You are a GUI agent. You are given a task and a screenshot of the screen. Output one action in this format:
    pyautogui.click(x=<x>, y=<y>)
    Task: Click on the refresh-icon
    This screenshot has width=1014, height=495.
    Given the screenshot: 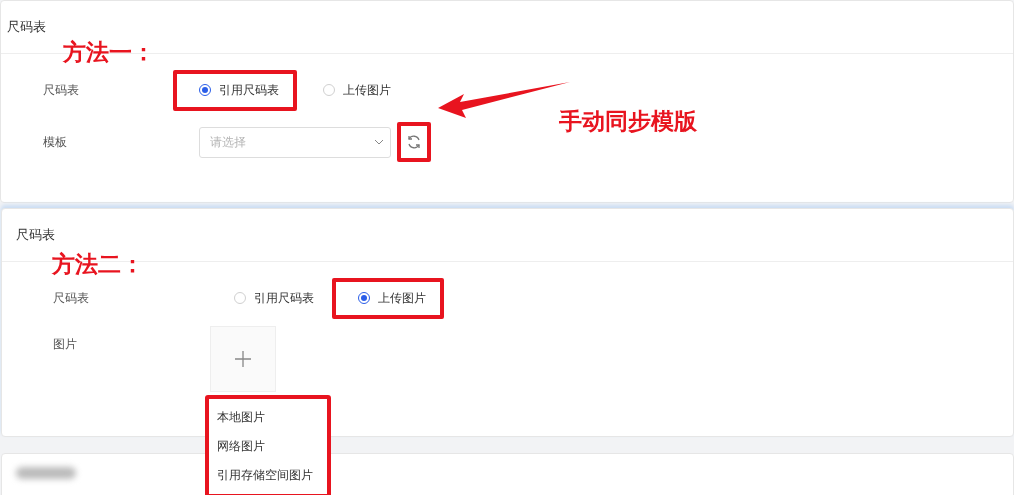 What is the action you would take?
    pyautogui.click(x=414, y=142)
    